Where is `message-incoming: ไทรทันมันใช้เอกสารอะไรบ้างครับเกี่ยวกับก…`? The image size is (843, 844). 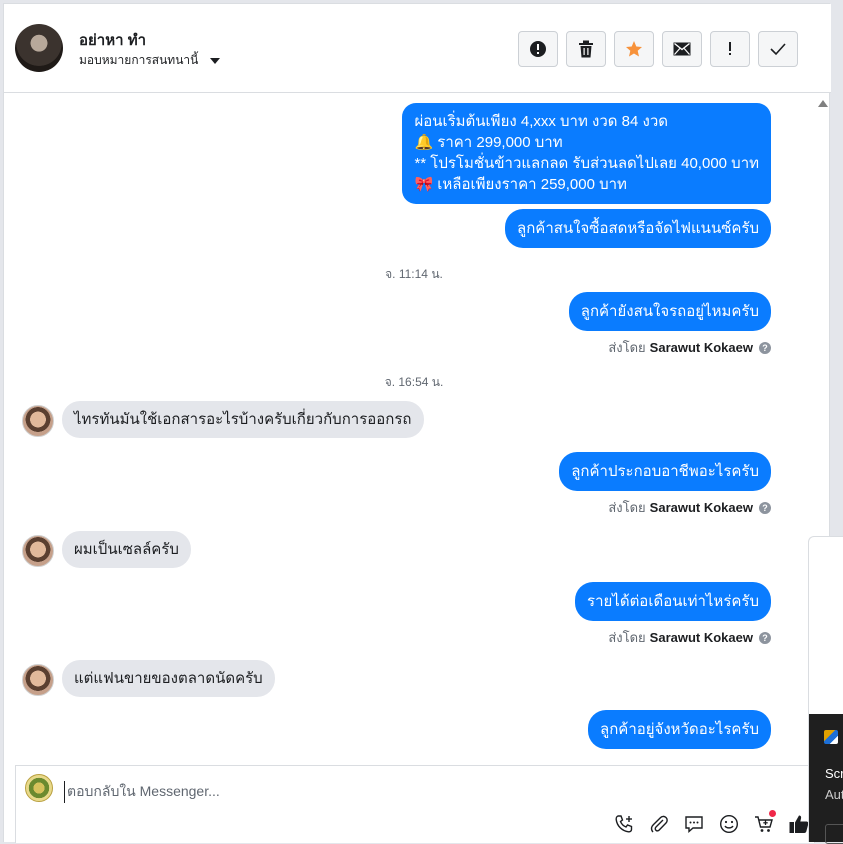
message-incoming: ไทรทันมันใช้เอกสารอะไรบ้างครับเกี่ยวกับก… is located at coordinates (243, 419).